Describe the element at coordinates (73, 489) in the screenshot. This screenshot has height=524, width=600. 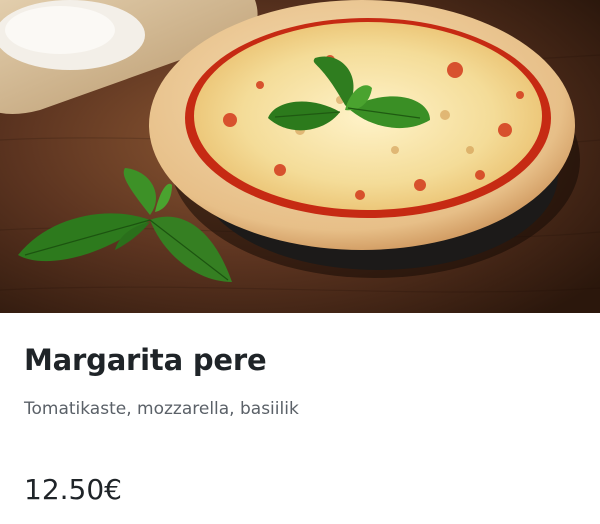
I see `product-price: 12.50€` at that location.